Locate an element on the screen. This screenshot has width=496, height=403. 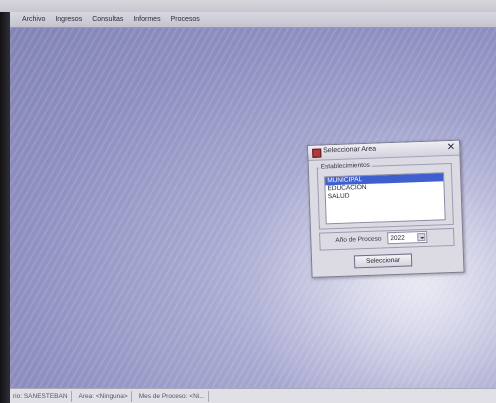
status-user: rio: SANESTEBAN is located at coordinates (41, 396).